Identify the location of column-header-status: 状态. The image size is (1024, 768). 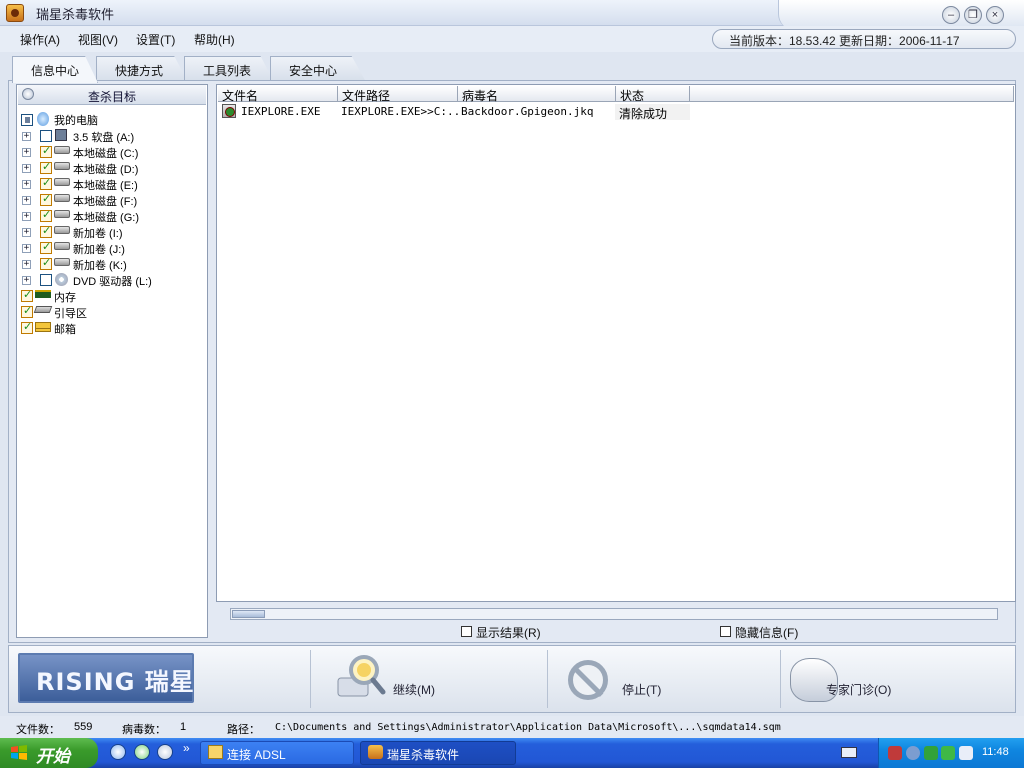
(653, 94).